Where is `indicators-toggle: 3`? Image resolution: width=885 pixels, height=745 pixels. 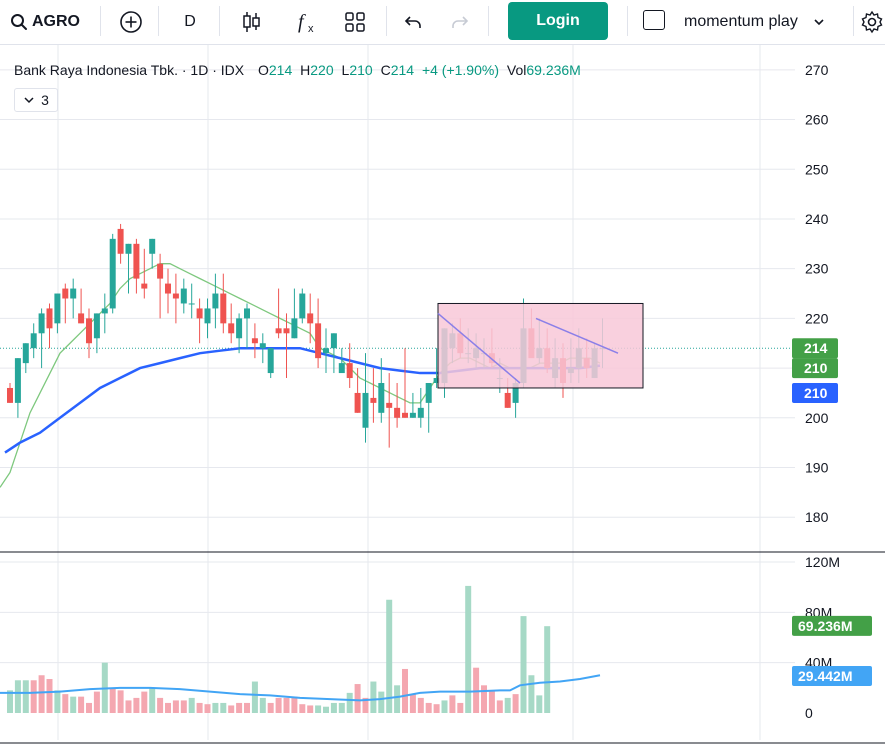
indicators-toggle: 3 is located at coordinates (36, 100).